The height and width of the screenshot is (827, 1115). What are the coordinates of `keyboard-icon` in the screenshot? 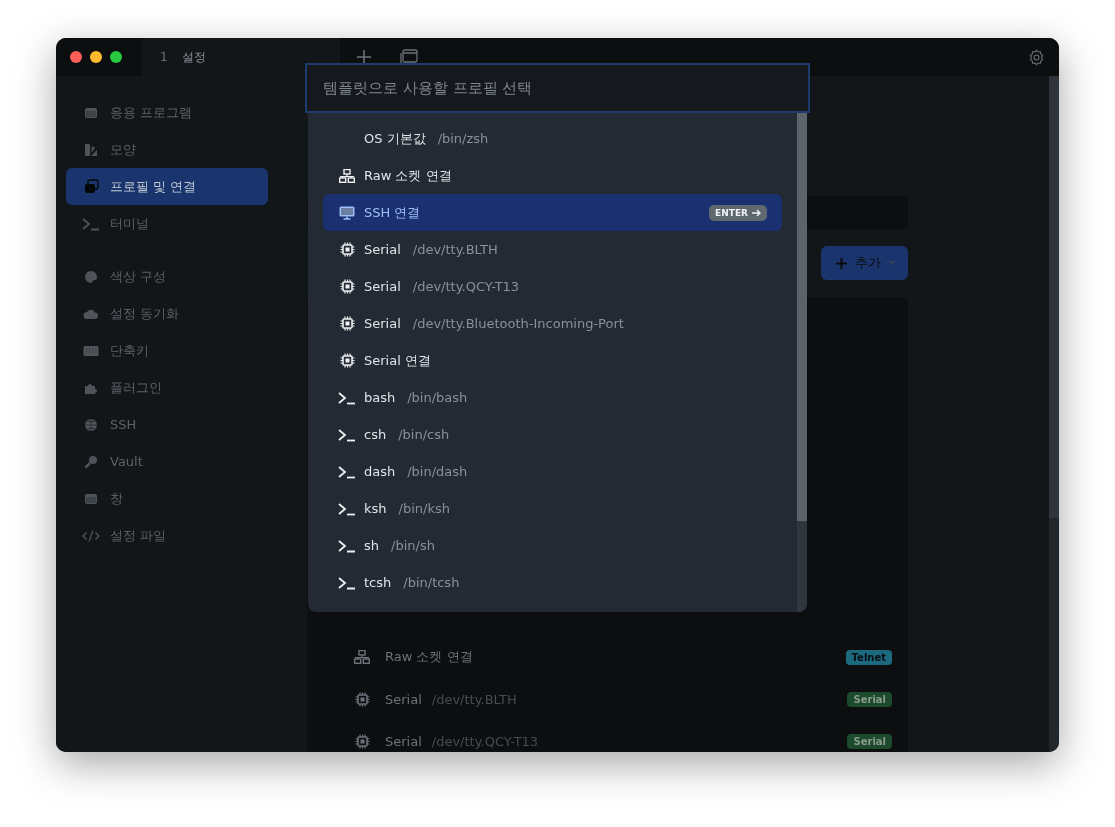 It's located at (91, 350).